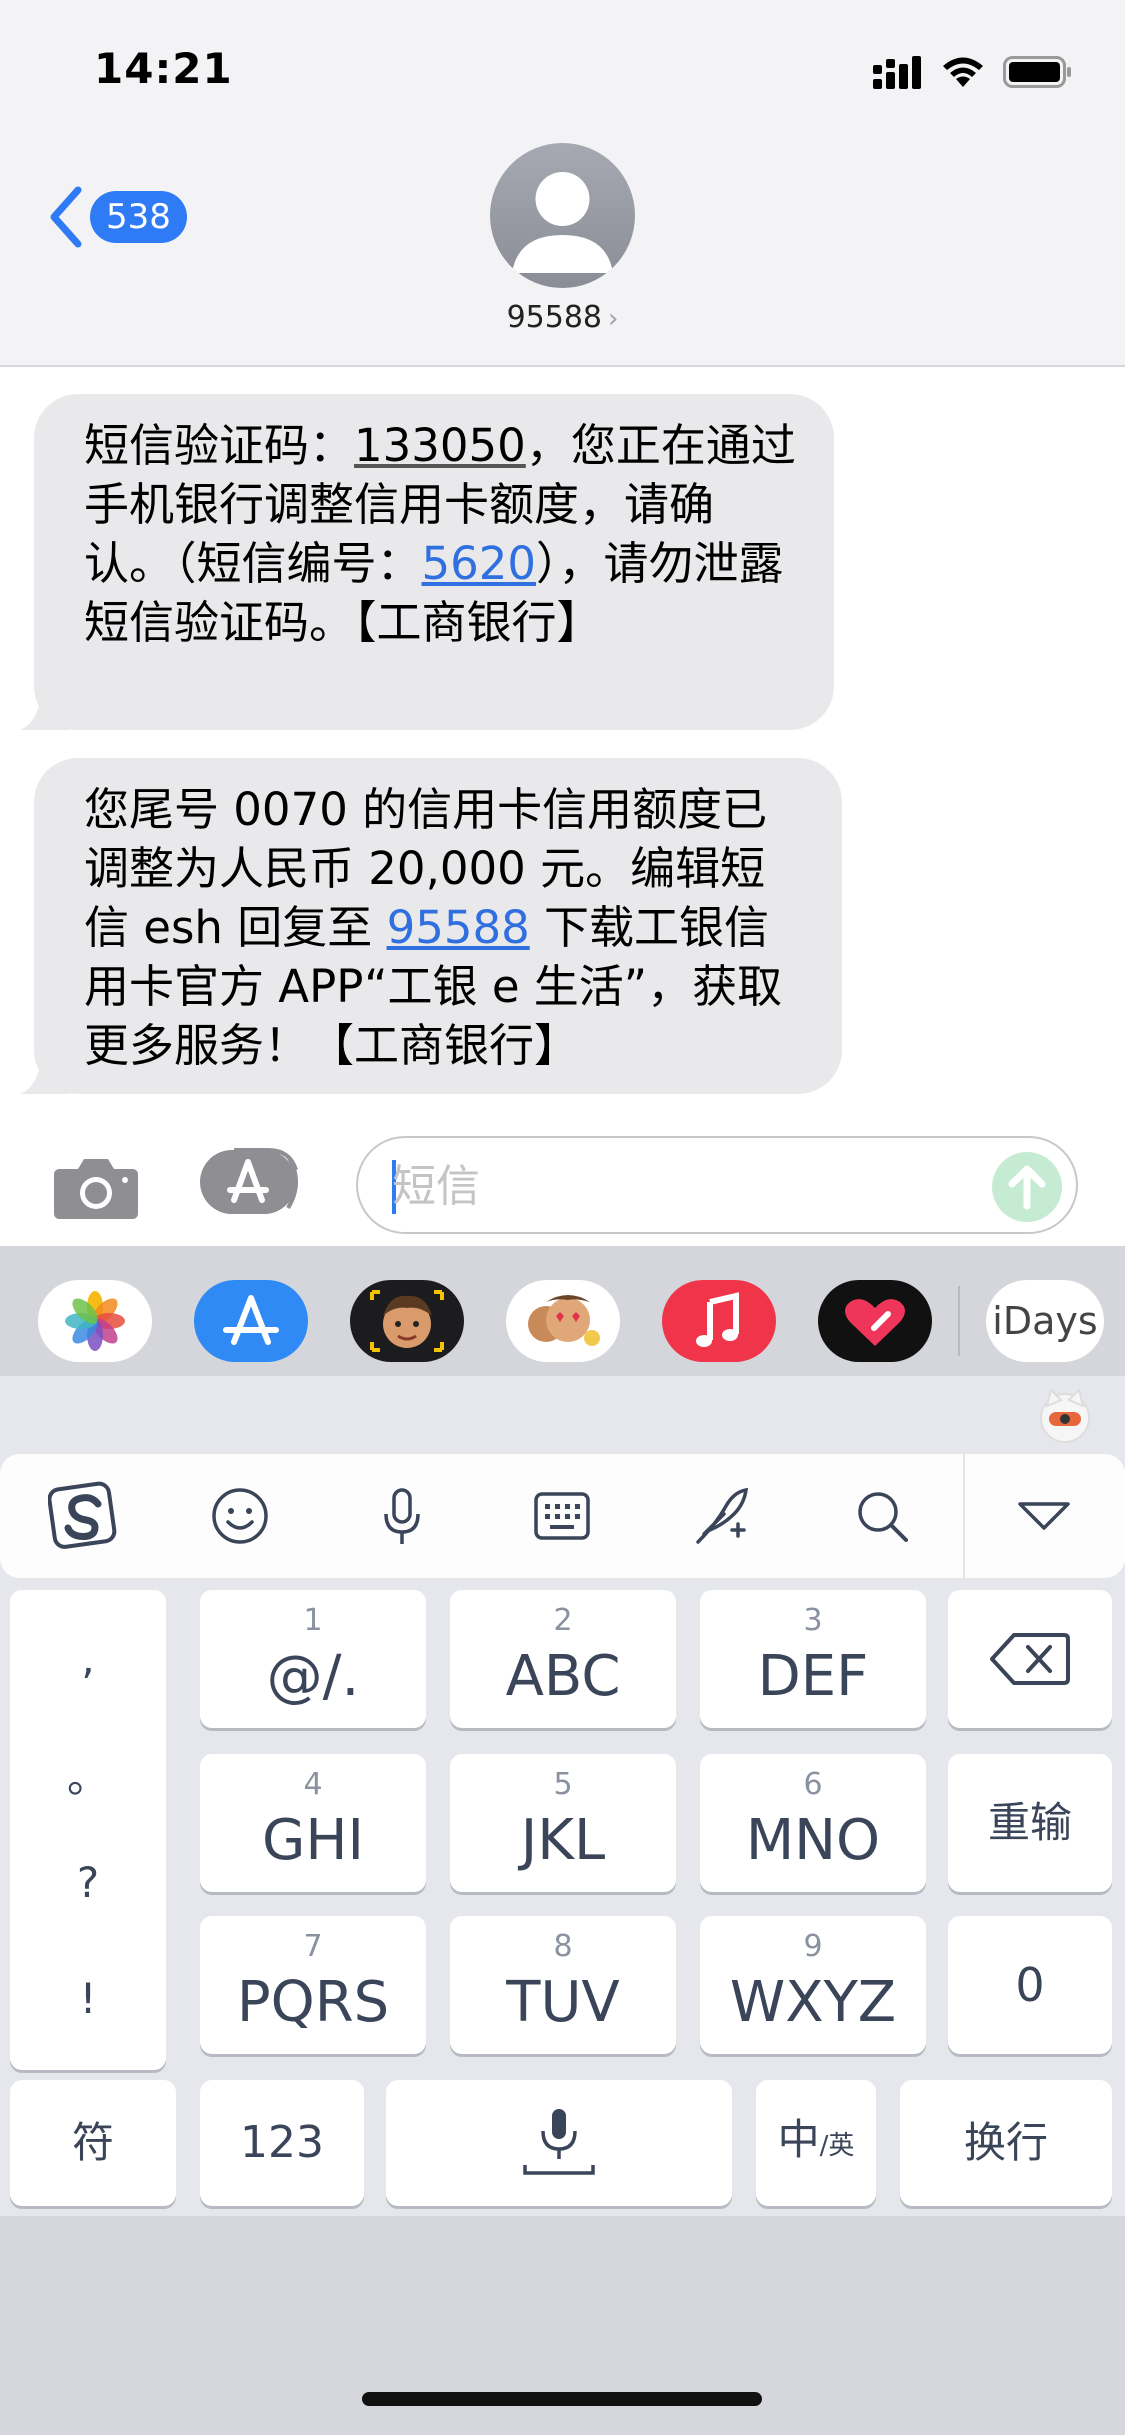 The image size is (1125, 2435). I want to click on key-number: 4, so click(313, 1784).